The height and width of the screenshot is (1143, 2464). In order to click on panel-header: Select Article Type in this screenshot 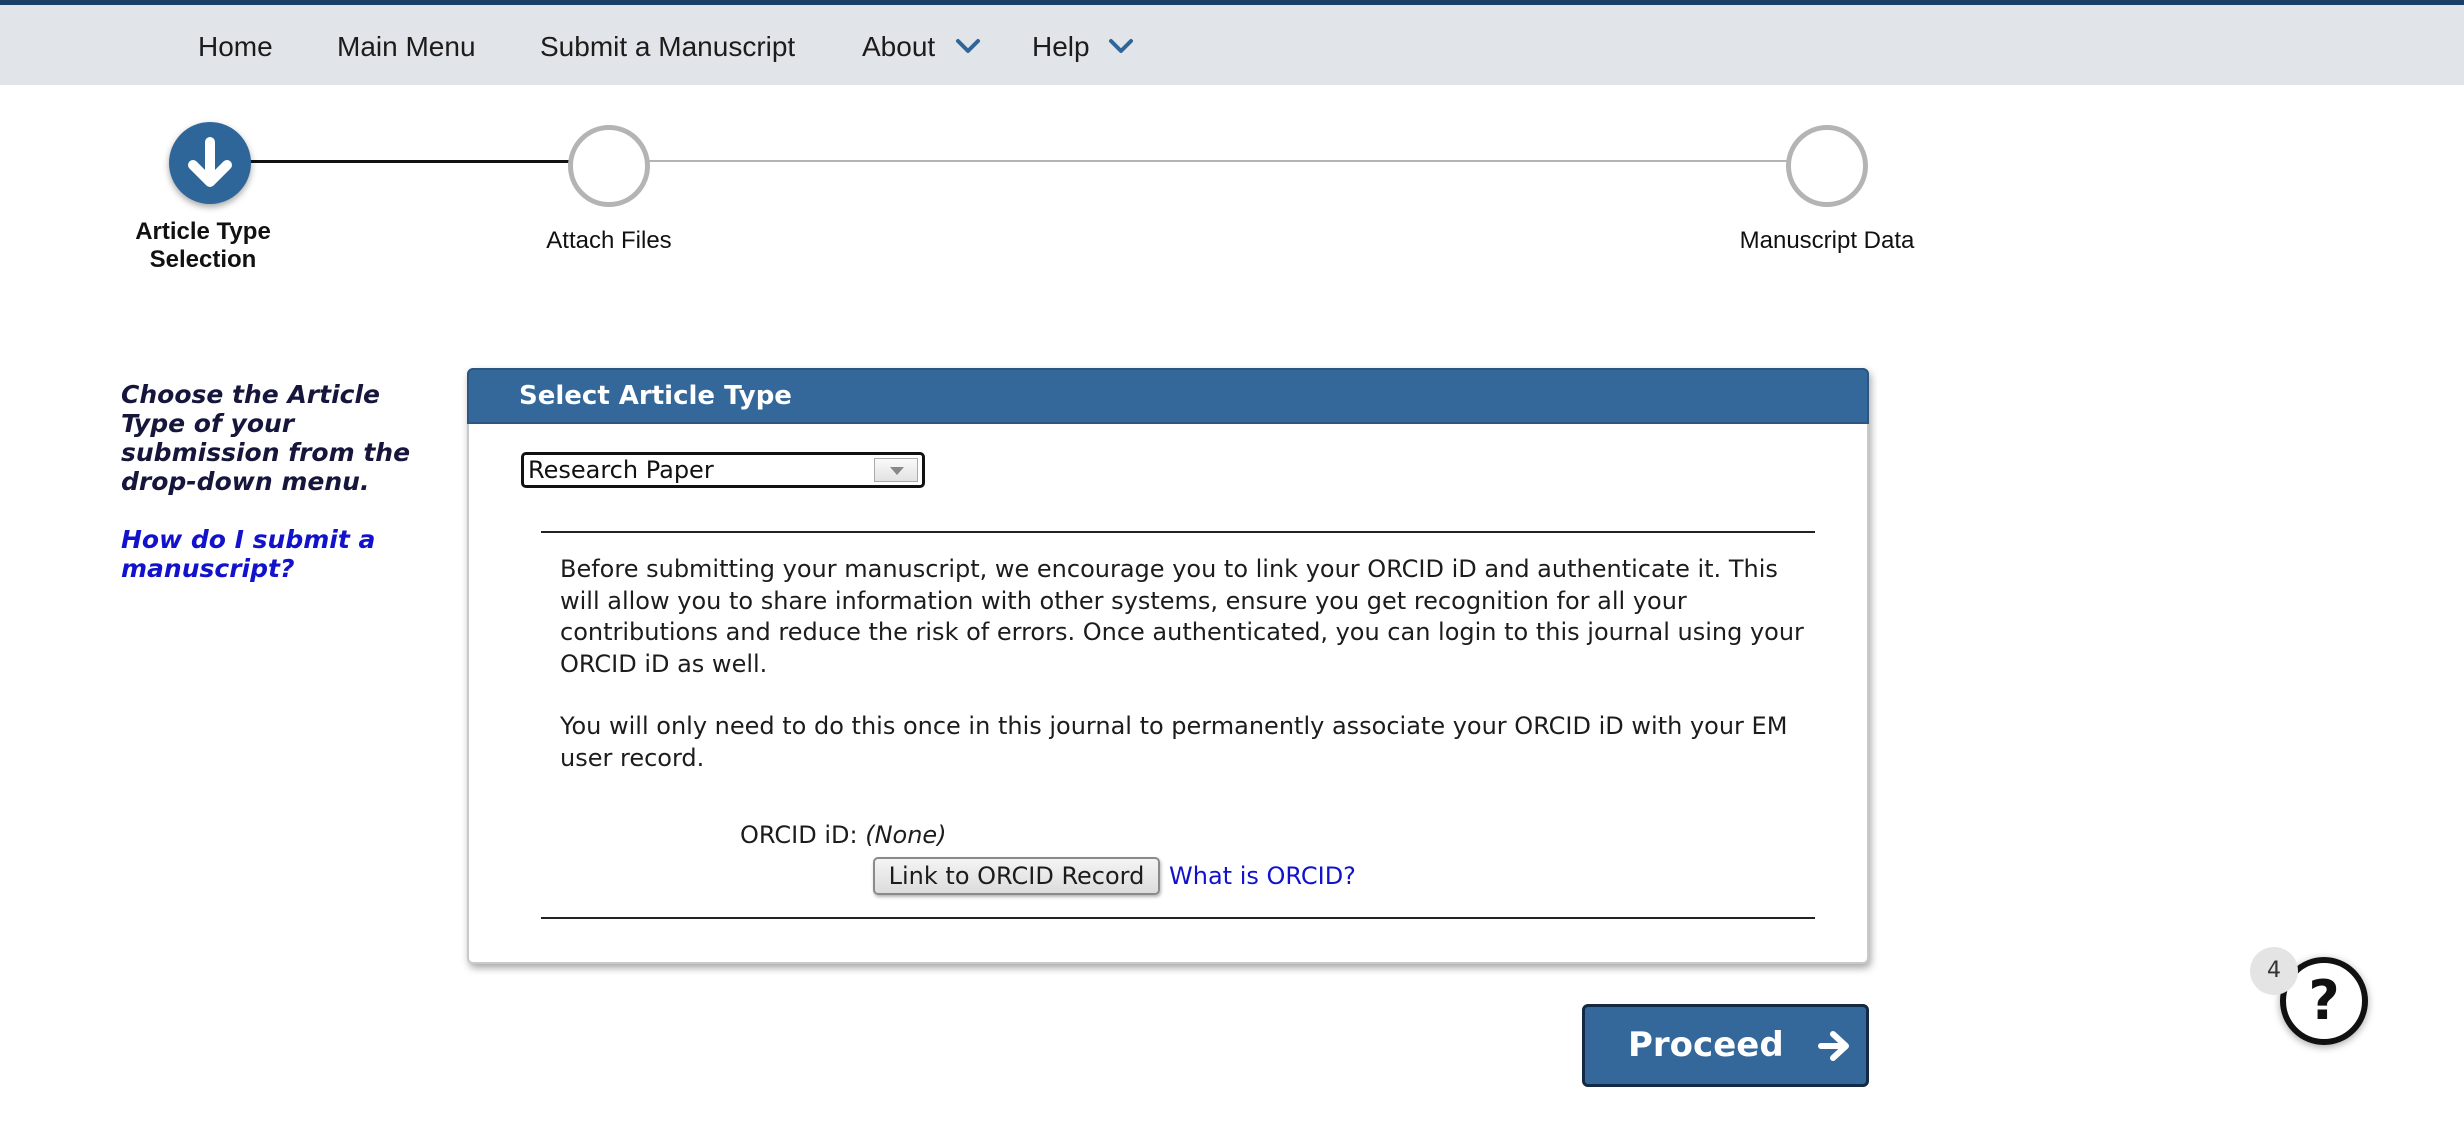, I will do `click(1168, 396)`.